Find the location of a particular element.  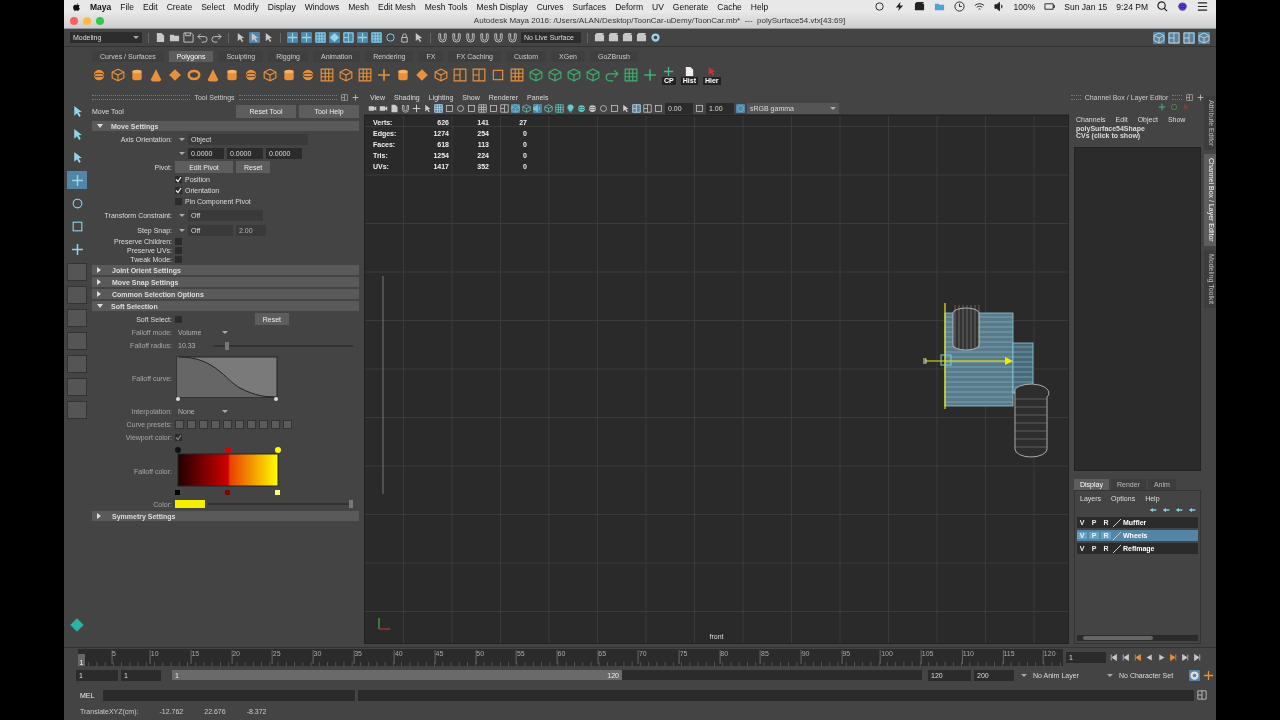

menu-item: Edit Mesh is located at coordinates (396, 6).